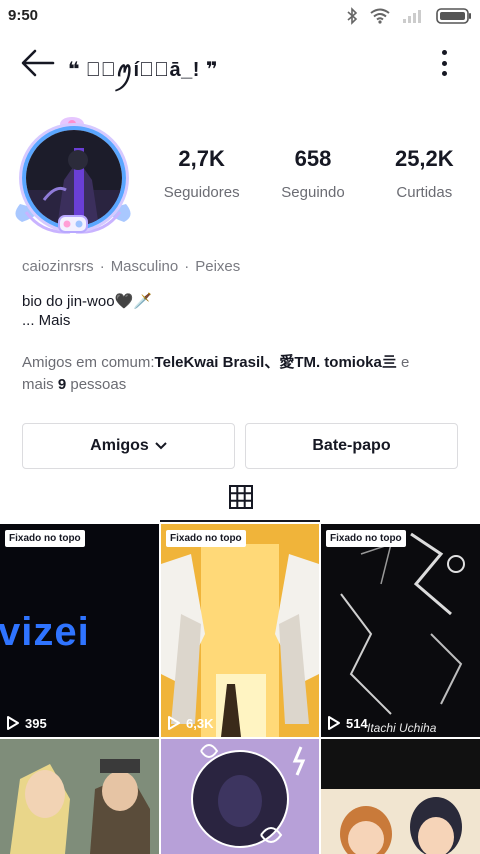 The height and width of the screenshot is (854, 480). I want to click on video-thumbnail: vizei Fixado no topo 395, so click(79, 630).